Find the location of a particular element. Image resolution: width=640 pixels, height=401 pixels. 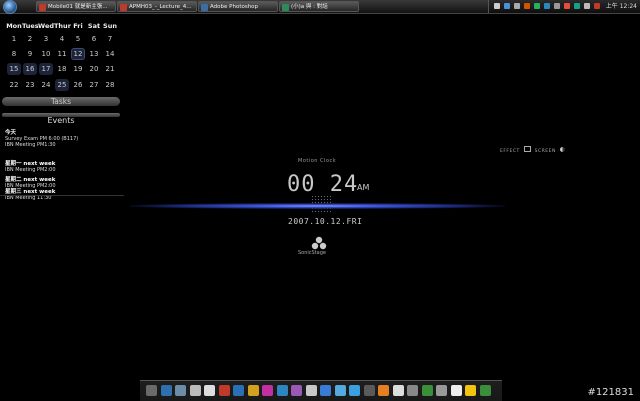

effect-screen-controls: EFFECT SCREEN is located at coordinates (532, 150).